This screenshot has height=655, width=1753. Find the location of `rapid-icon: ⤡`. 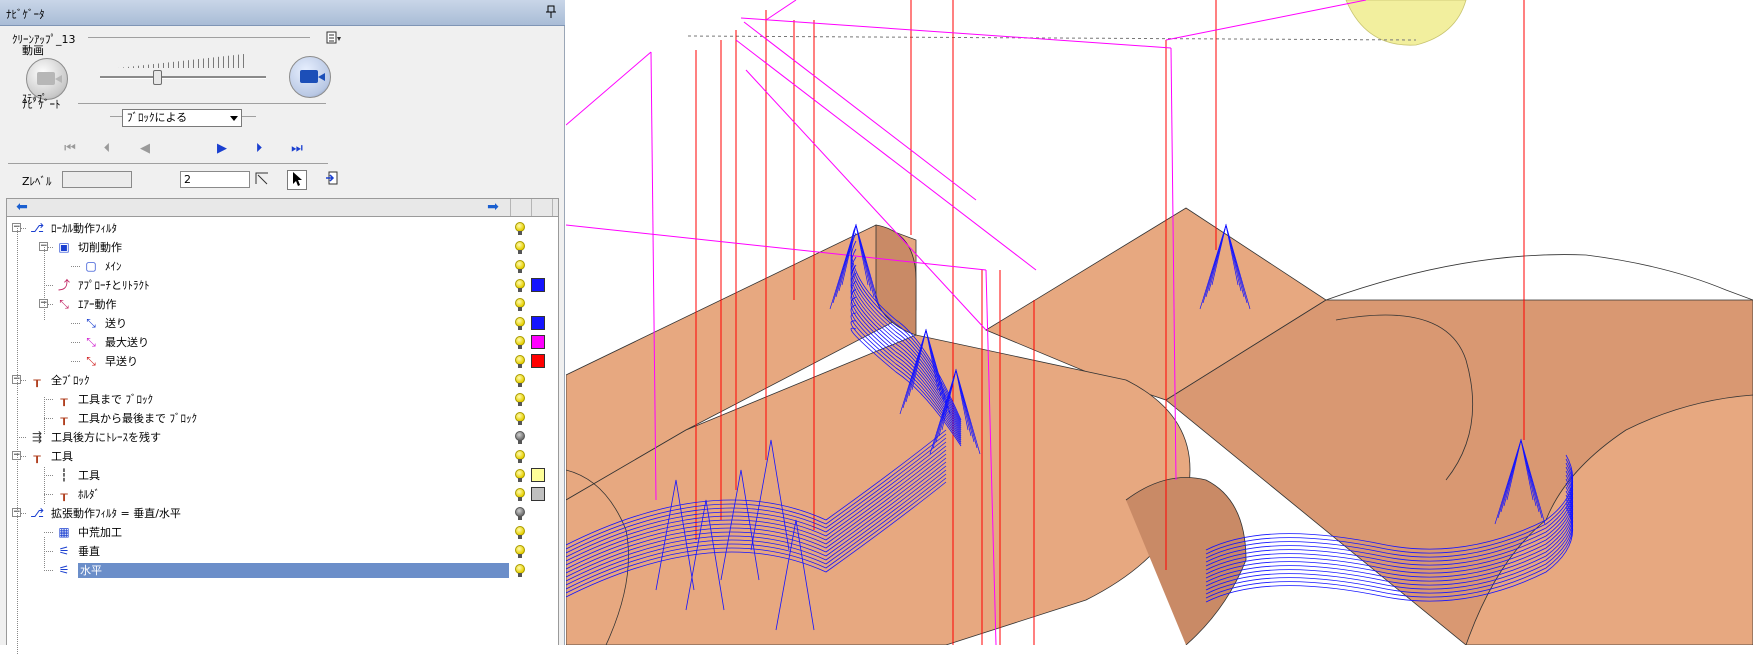

rapid-icon: ⤡ is located at coordinates (91, 361).